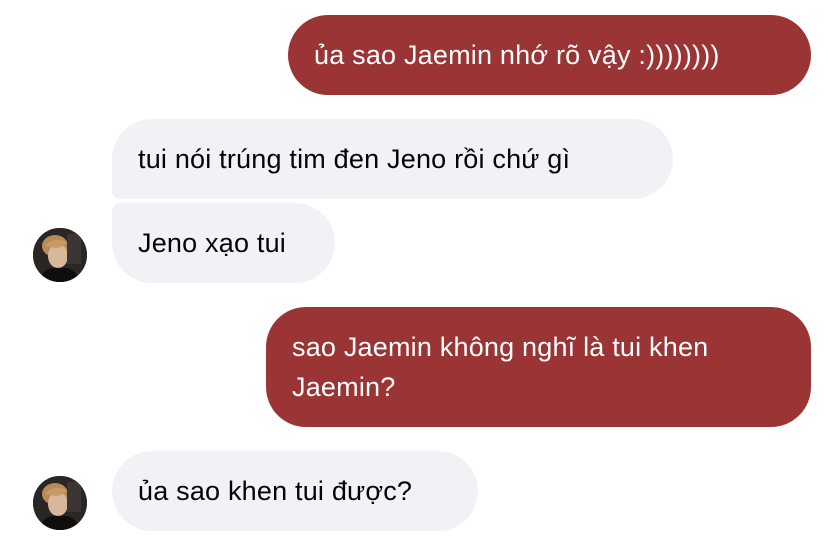 The image size is (828, 548). Describe the element at coordinates (517, 55) in the screenshot. I see `message-text: ủa sao Jaemin nhớ rõ vậy :))))))))` at that location.